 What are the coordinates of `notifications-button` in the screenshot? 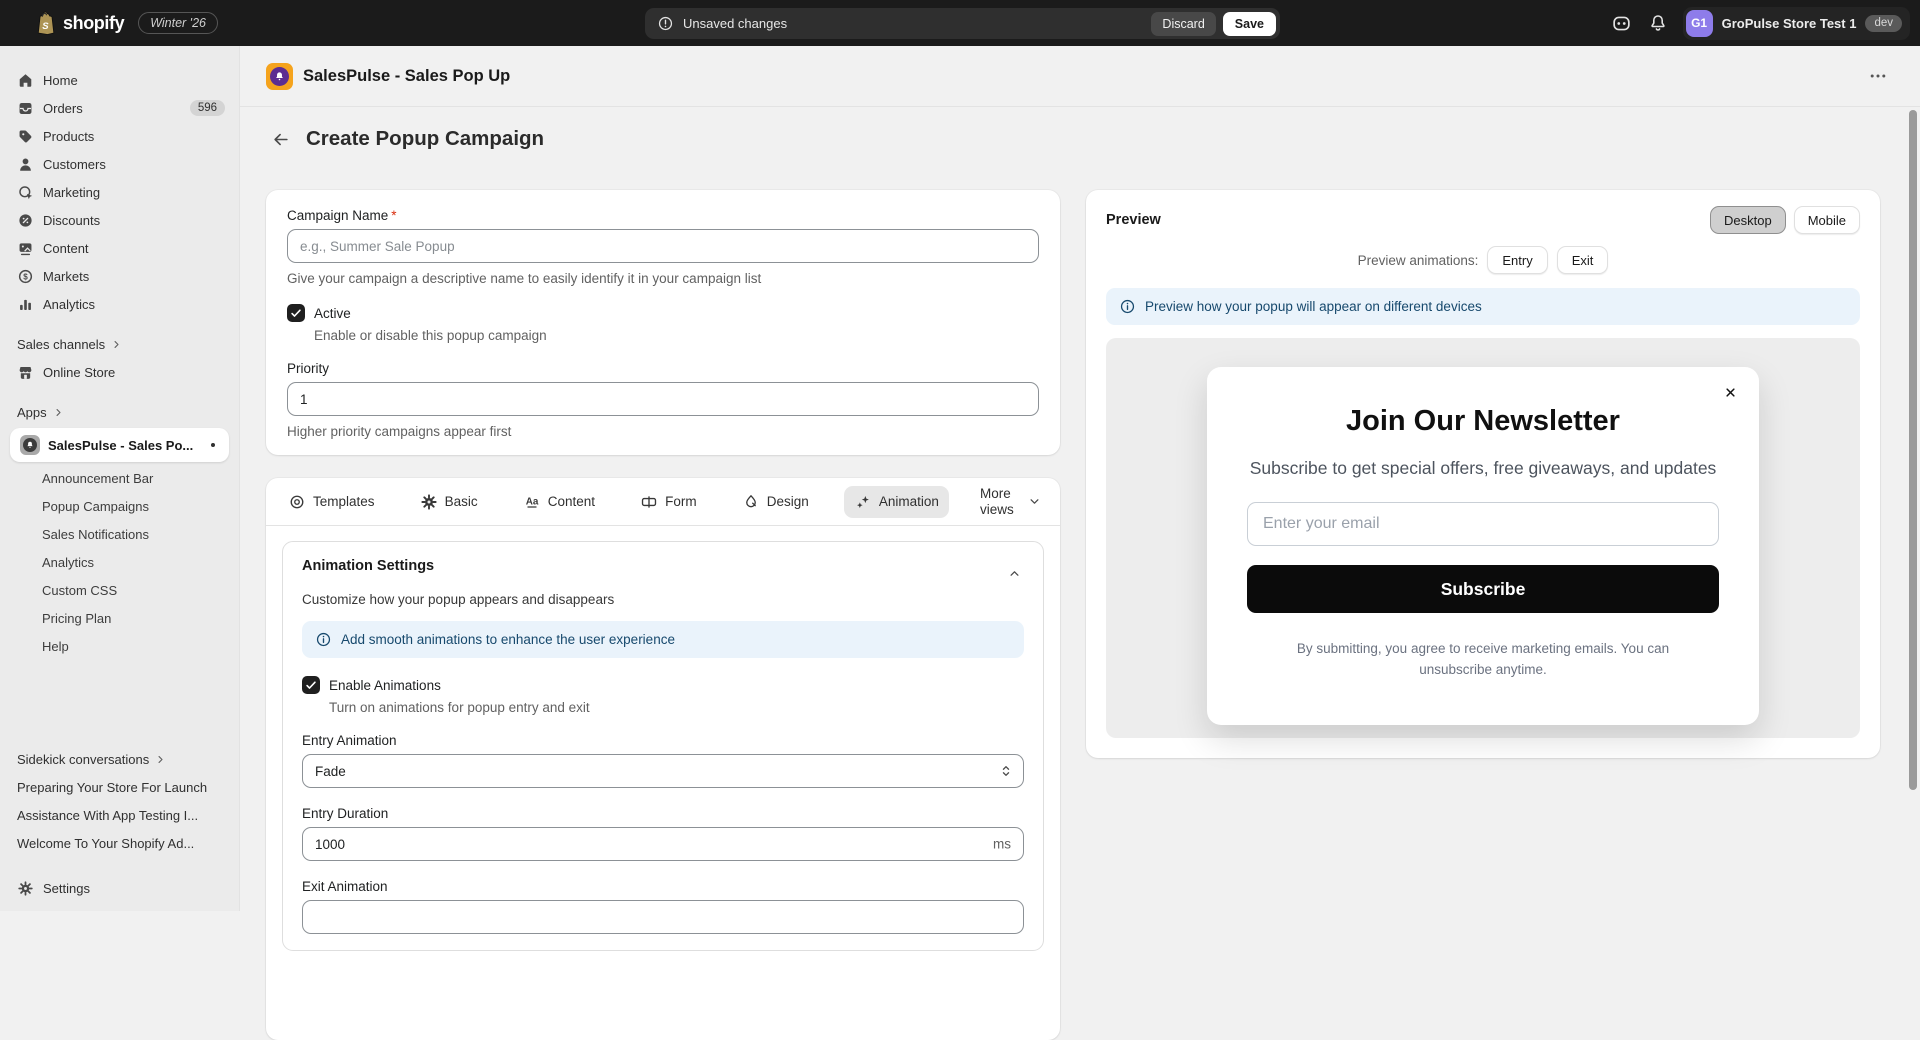 It's located at (1658, 23).